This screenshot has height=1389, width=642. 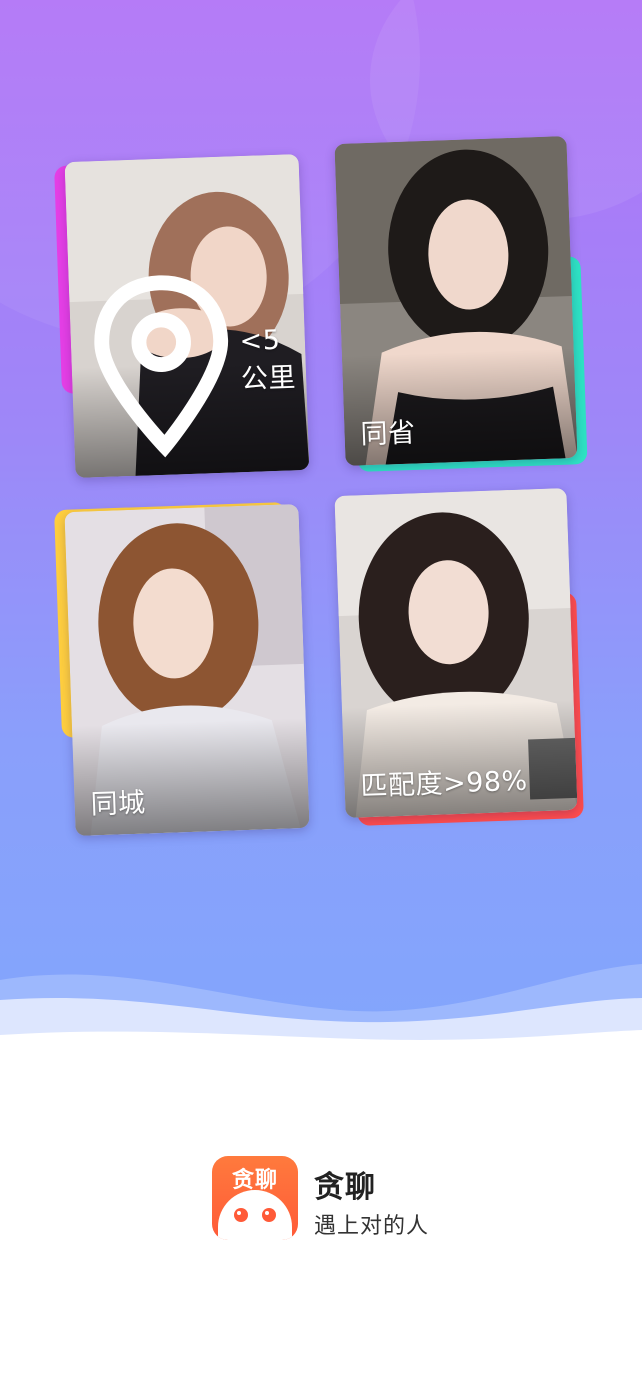 I want to click on profile-photo: 匹配度>98%, so click(x=456, y=653).